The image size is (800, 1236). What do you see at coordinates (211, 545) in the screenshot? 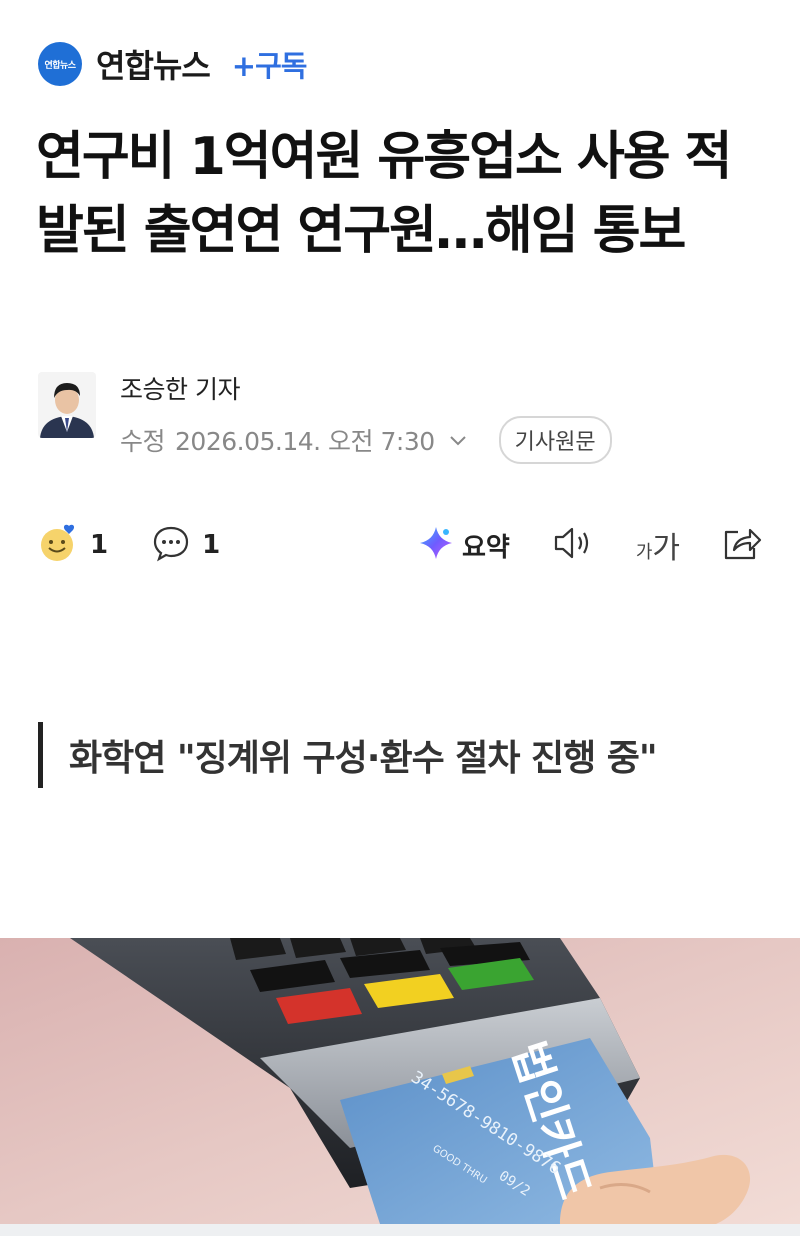
I see `comment-count: 1` at bounding box center [211, 545].